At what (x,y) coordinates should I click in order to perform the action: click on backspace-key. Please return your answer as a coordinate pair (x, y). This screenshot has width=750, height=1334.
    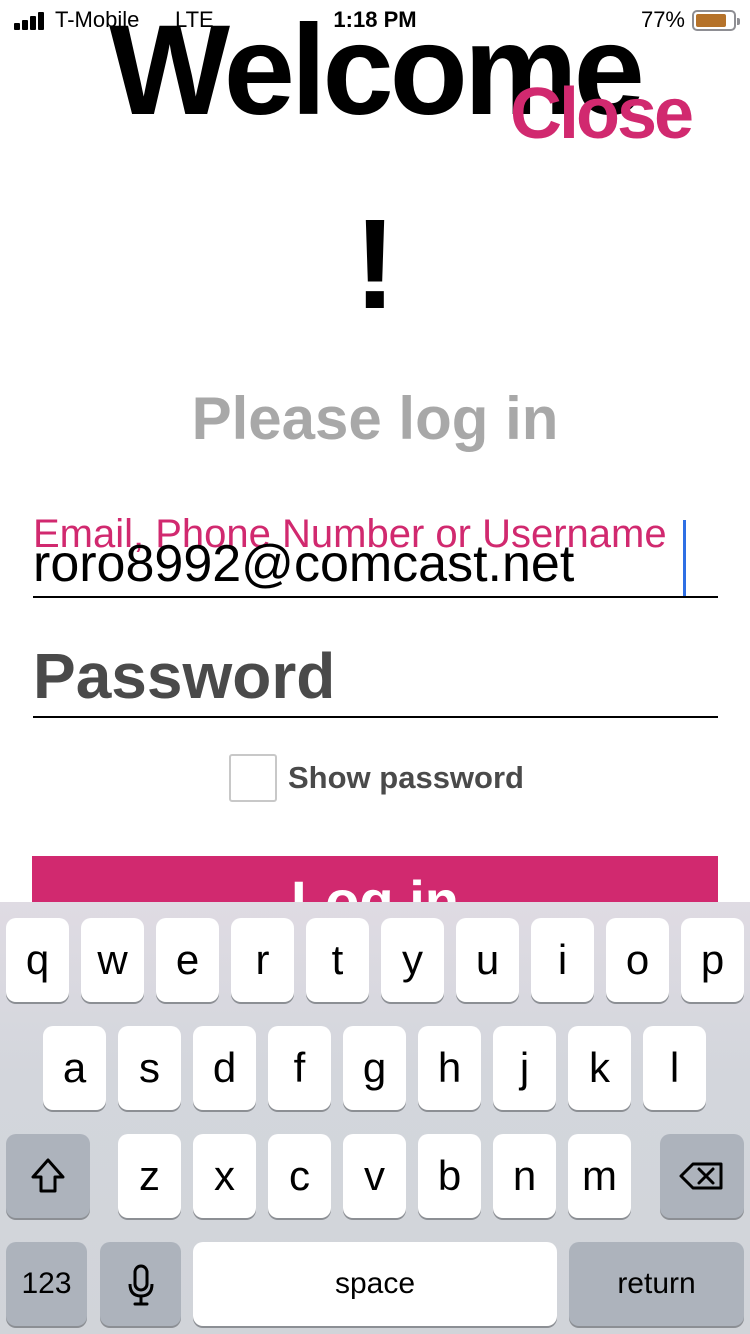
    Looking at the image, I should click on (702, 1176).